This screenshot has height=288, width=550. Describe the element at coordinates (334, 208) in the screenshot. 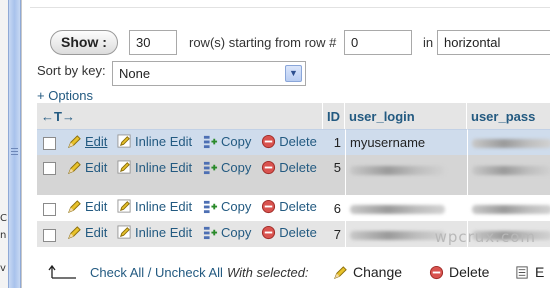

I see `cell-id: 6` at that location.